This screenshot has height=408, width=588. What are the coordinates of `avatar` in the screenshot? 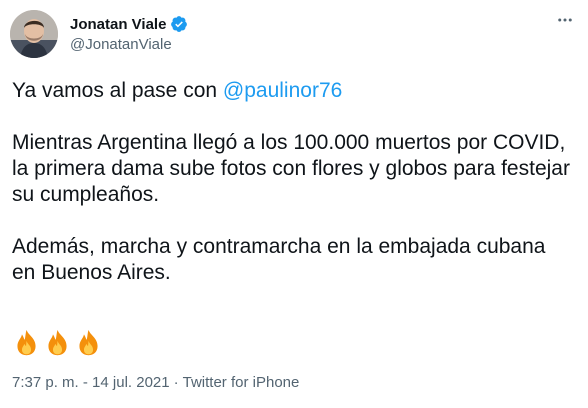 It's located at (34, 34).